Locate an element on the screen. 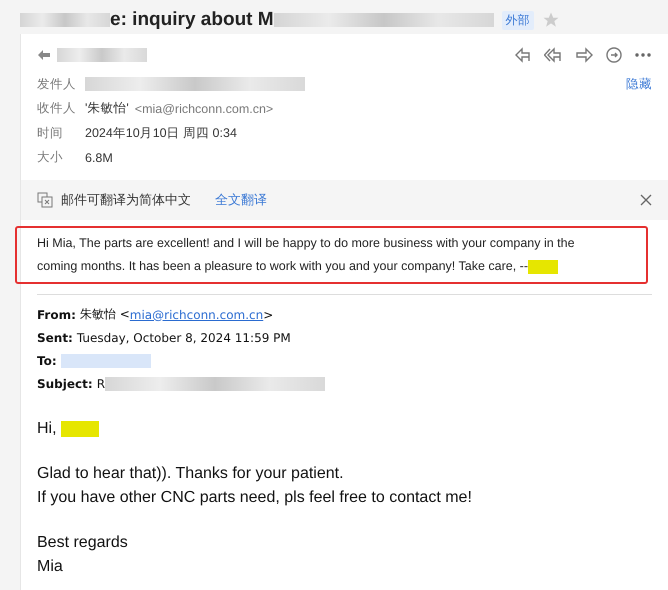 This screenshot has width=668, height=590. translate-link: 全文翻译 is located at coordinates (241, 200).